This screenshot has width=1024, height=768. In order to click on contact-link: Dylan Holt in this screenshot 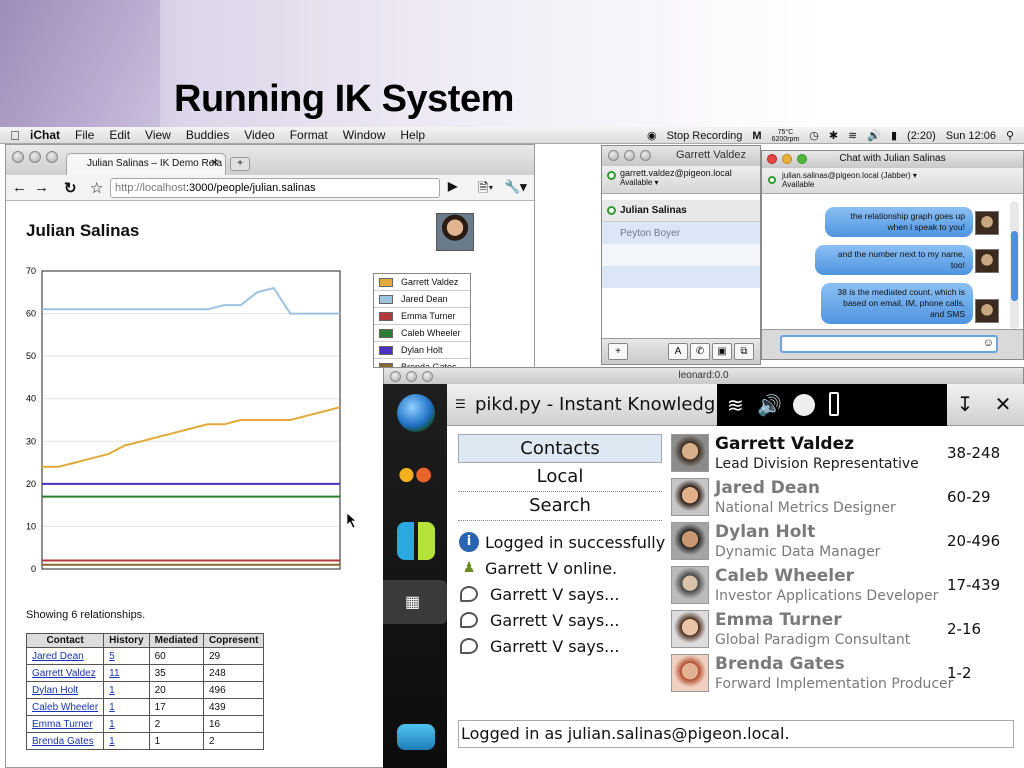, I will do `click(55, 690)`.